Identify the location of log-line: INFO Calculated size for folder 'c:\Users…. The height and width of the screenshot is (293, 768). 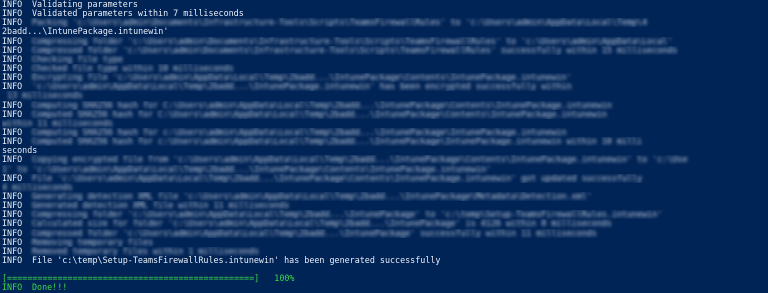
(384, 223).